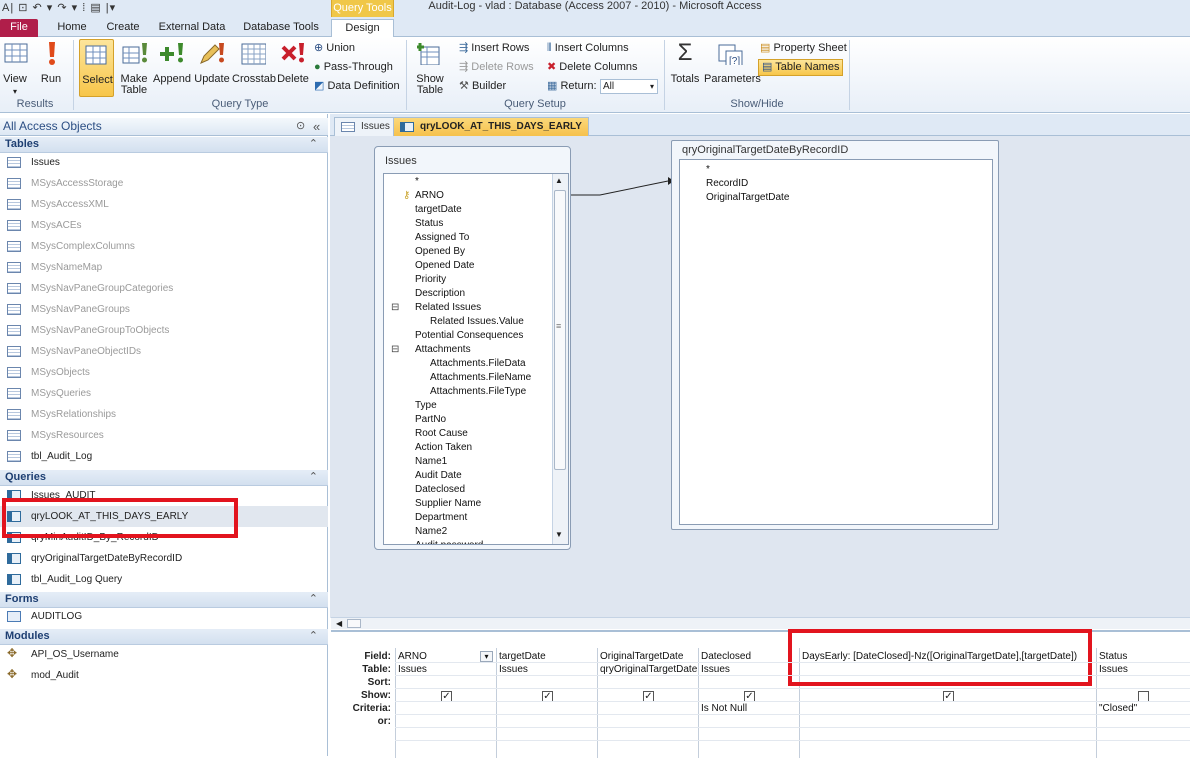  What do you see at coordinates (339, 623) in the screenshot?
I see `scroll-left-arrow-icon: ◀` at bounding box center [339, 623].